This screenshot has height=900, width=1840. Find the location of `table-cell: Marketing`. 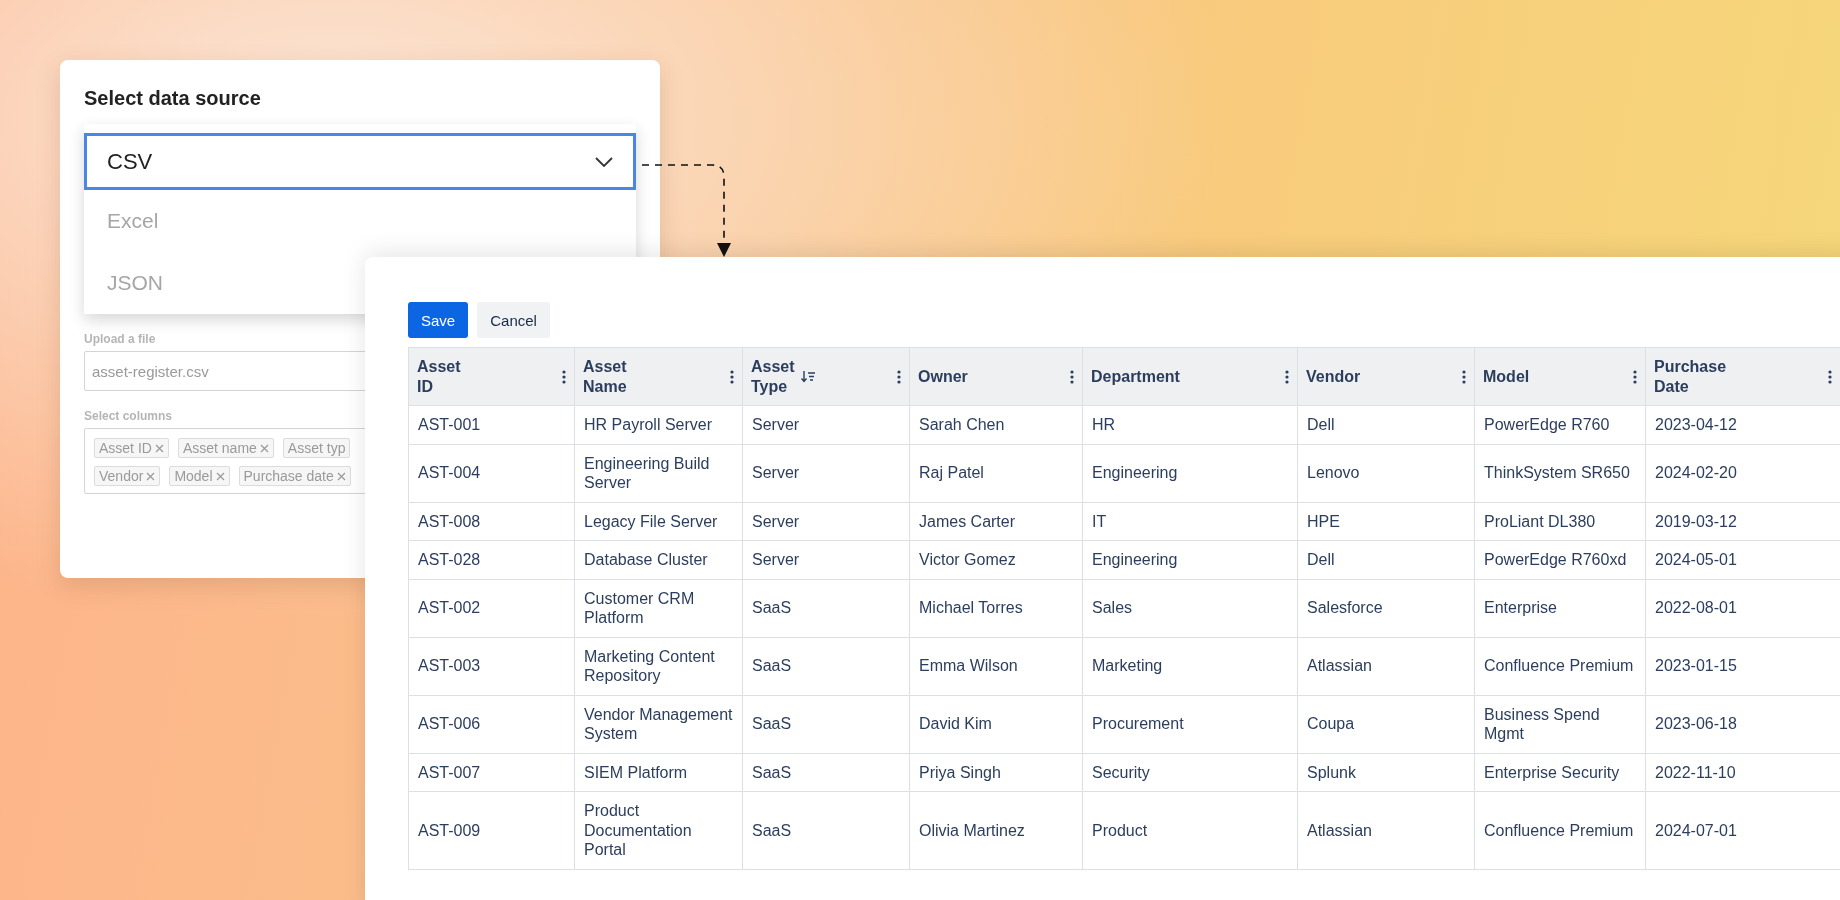

table-cell: Marketing is located at coordinates (1190, 666).